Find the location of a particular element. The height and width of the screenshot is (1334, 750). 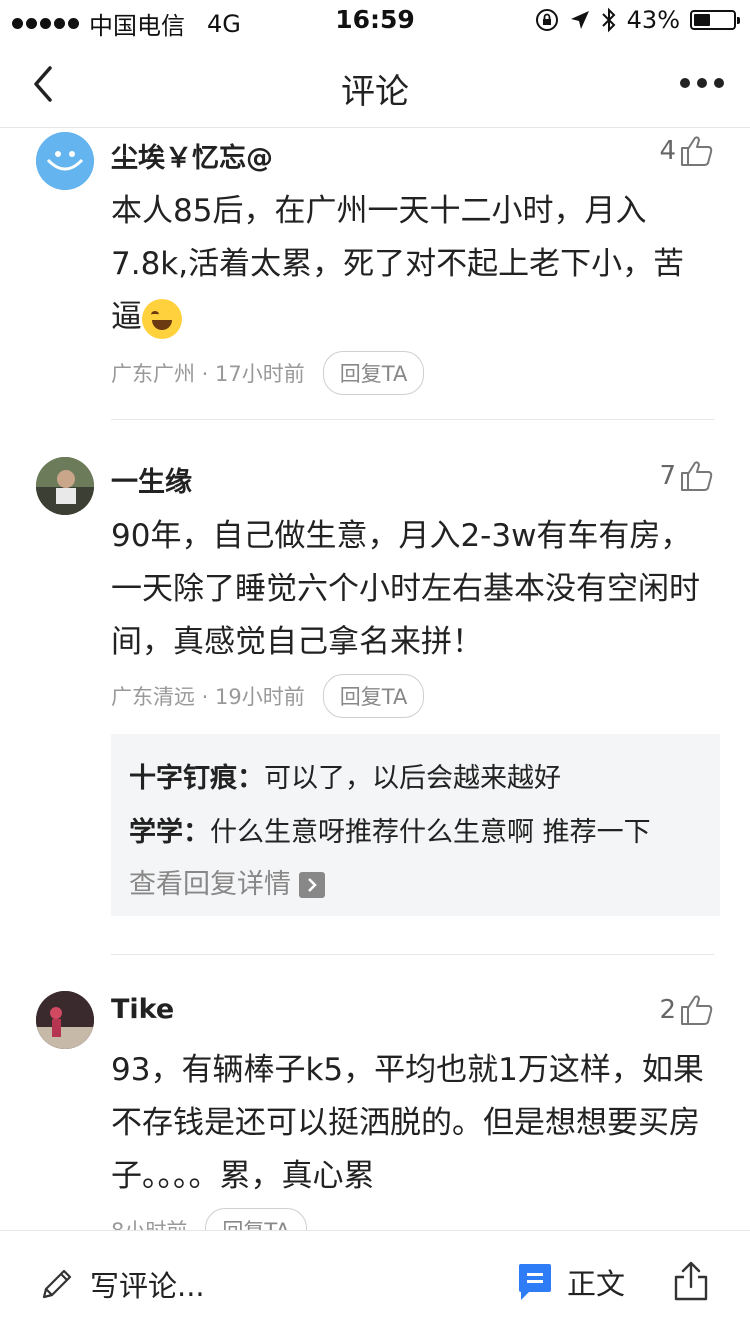

location-time: 8小时前 is located at coordinates (149, 1222).